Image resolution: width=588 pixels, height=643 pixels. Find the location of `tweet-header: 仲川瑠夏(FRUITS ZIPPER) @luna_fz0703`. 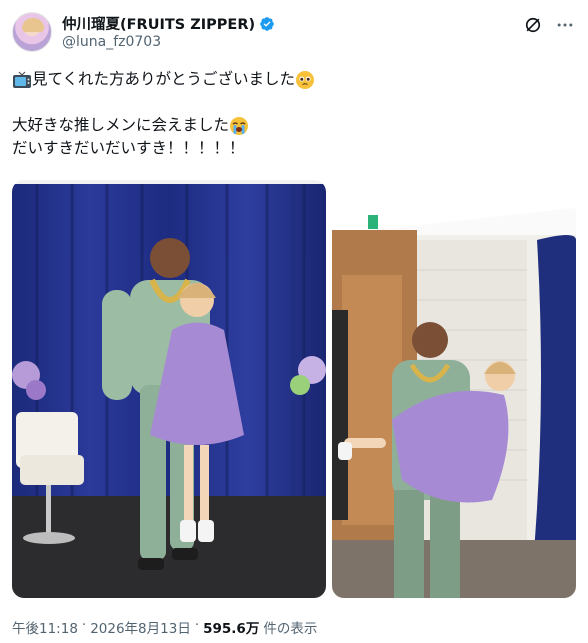

tweet-header: 仲川瑠夏(FRUITS ZIPPER) @luna_fz0703 is located at coordinates (294, 33).